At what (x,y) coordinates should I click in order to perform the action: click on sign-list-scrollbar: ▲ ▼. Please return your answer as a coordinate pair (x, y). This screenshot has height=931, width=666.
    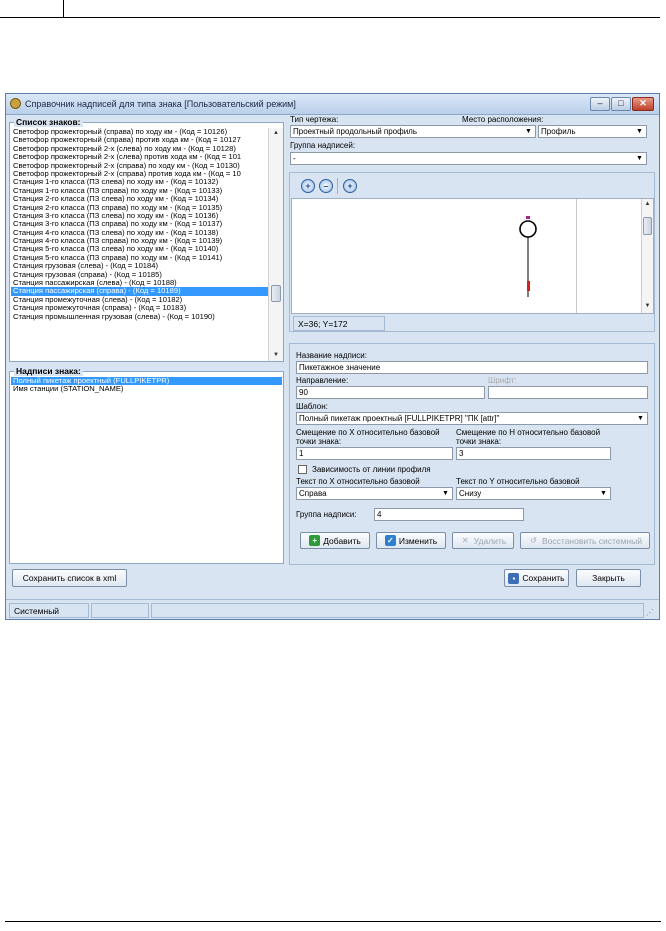
    Looking at the image, I should click on (275, 244).